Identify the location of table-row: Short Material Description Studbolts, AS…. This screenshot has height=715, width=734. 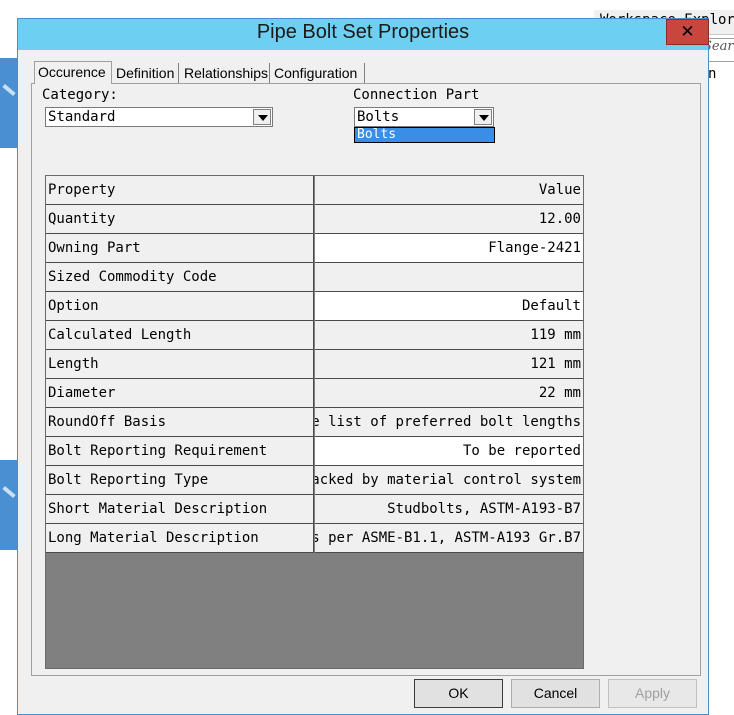
(314, 509).